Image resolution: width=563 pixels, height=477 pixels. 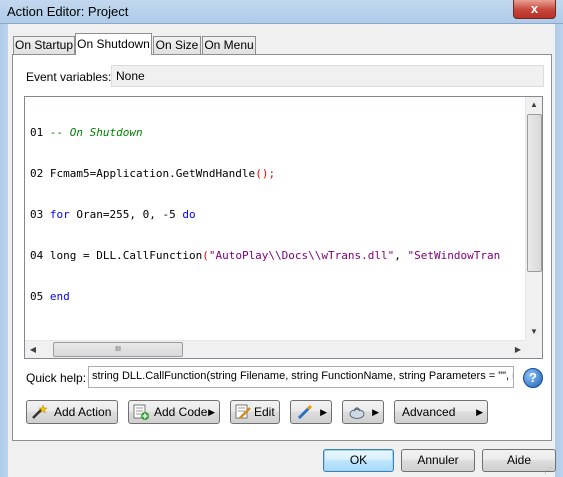 I want to click on add-code-button: Add Code ▶, so click(x=174, y=412).